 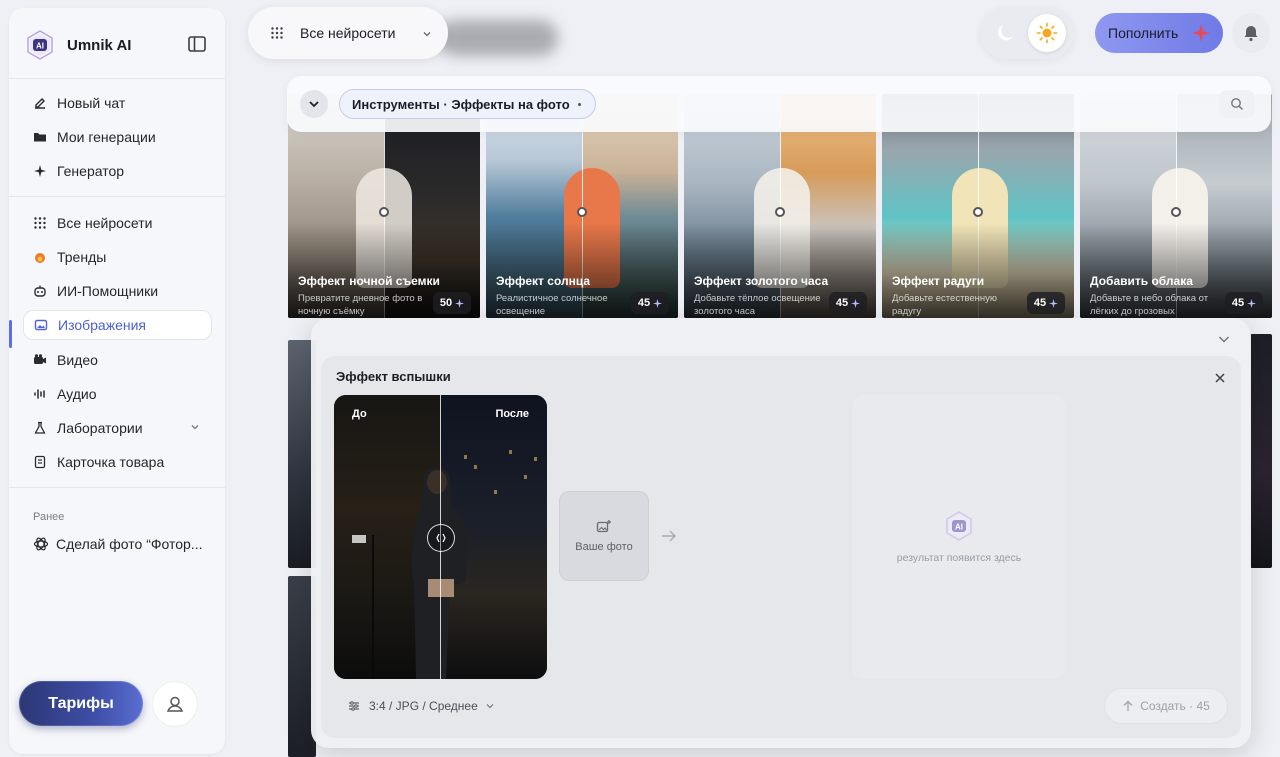 I want to click on moon-icon, so click(x=1006, y=33).